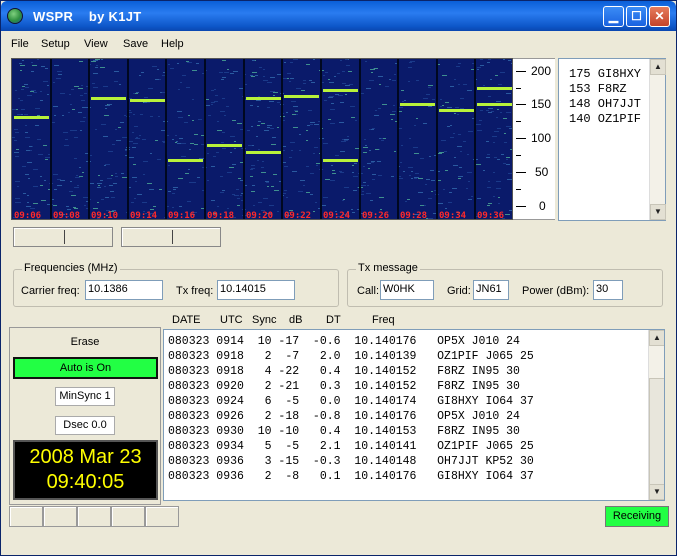 The image size is (677, 556). I want to click on close-button: ✕, so click(659, 16).